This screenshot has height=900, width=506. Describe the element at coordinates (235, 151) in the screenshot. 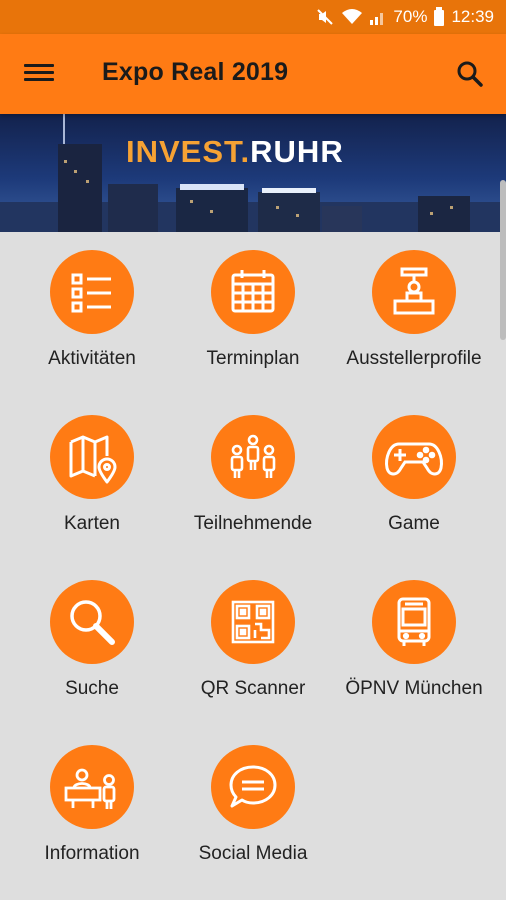

I see `banner-logo: INVEST.RUHR` at that location.